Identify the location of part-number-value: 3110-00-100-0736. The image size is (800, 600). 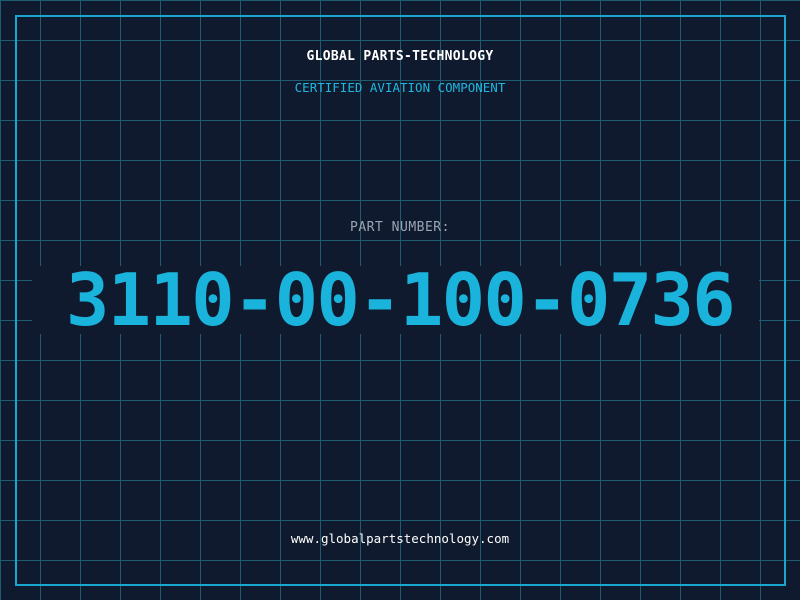
(401, 300).